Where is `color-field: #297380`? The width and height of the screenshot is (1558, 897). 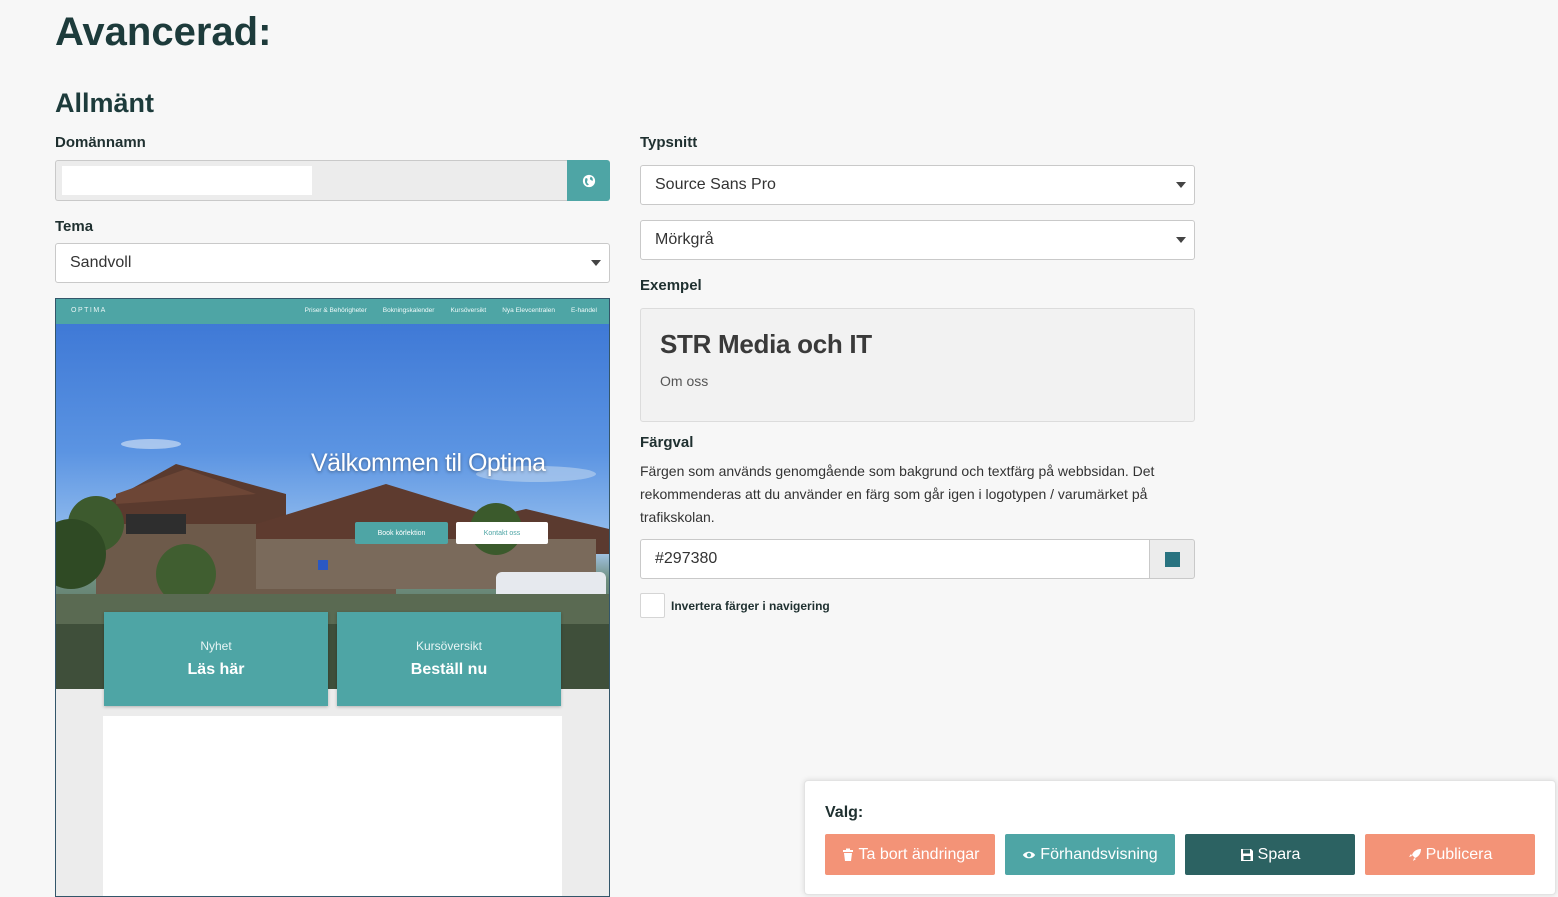
color-field: #297380 is located at coordinates (917, 559).